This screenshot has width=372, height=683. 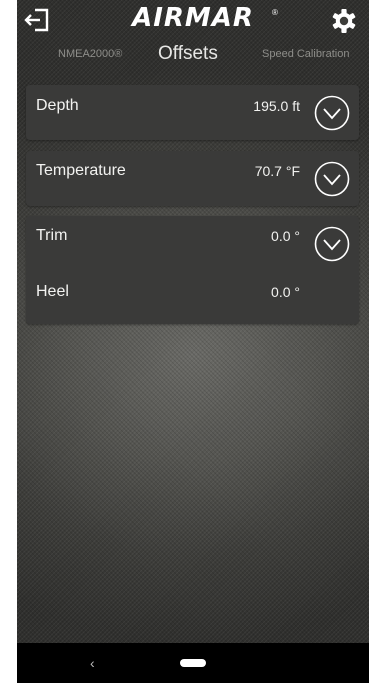 I want to click on tab-speed-calibration: Speed Calibration, so click(x=305, y=54).